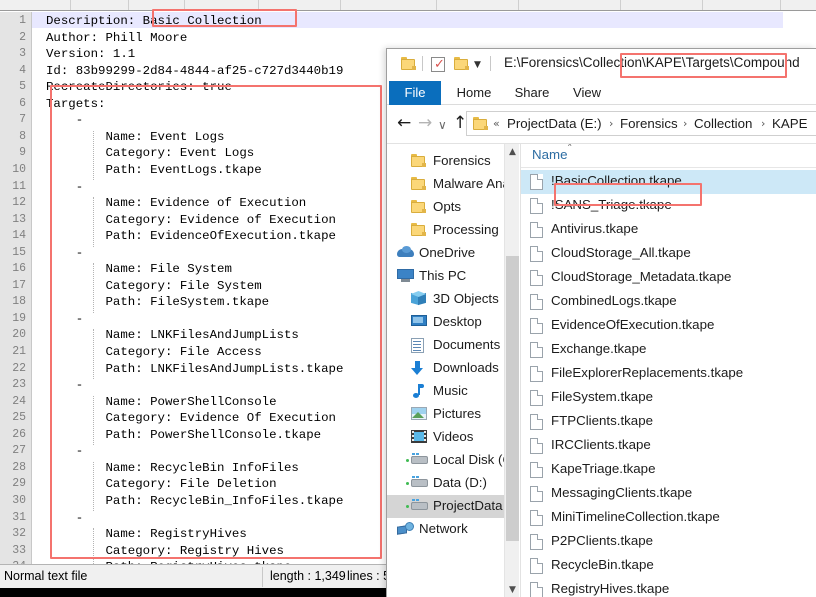 The width and height of the screenshot is (816, 597). Describe the element at coordinates (453, 299) in the screenshot. I see `tree-item-3d-objects: 3D Objects` at that location.